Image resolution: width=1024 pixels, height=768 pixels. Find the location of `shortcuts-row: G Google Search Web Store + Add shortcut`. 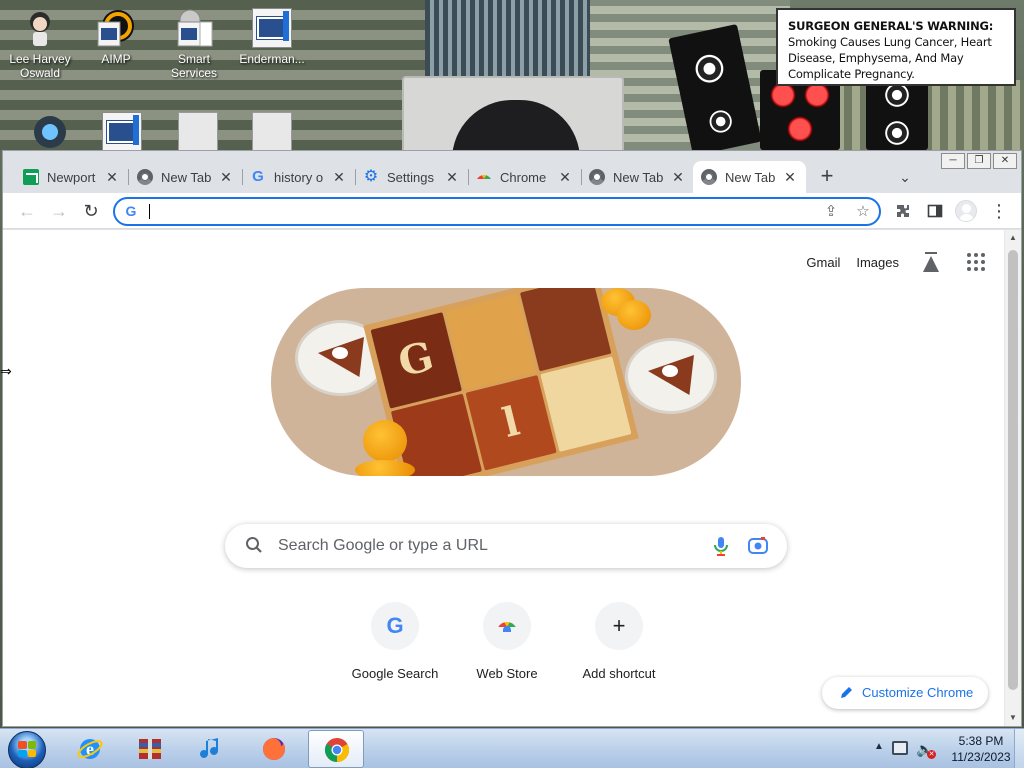

shortcuts-row: G Google Search Web Store + Add shortcut is located at coordinates (507, 640).